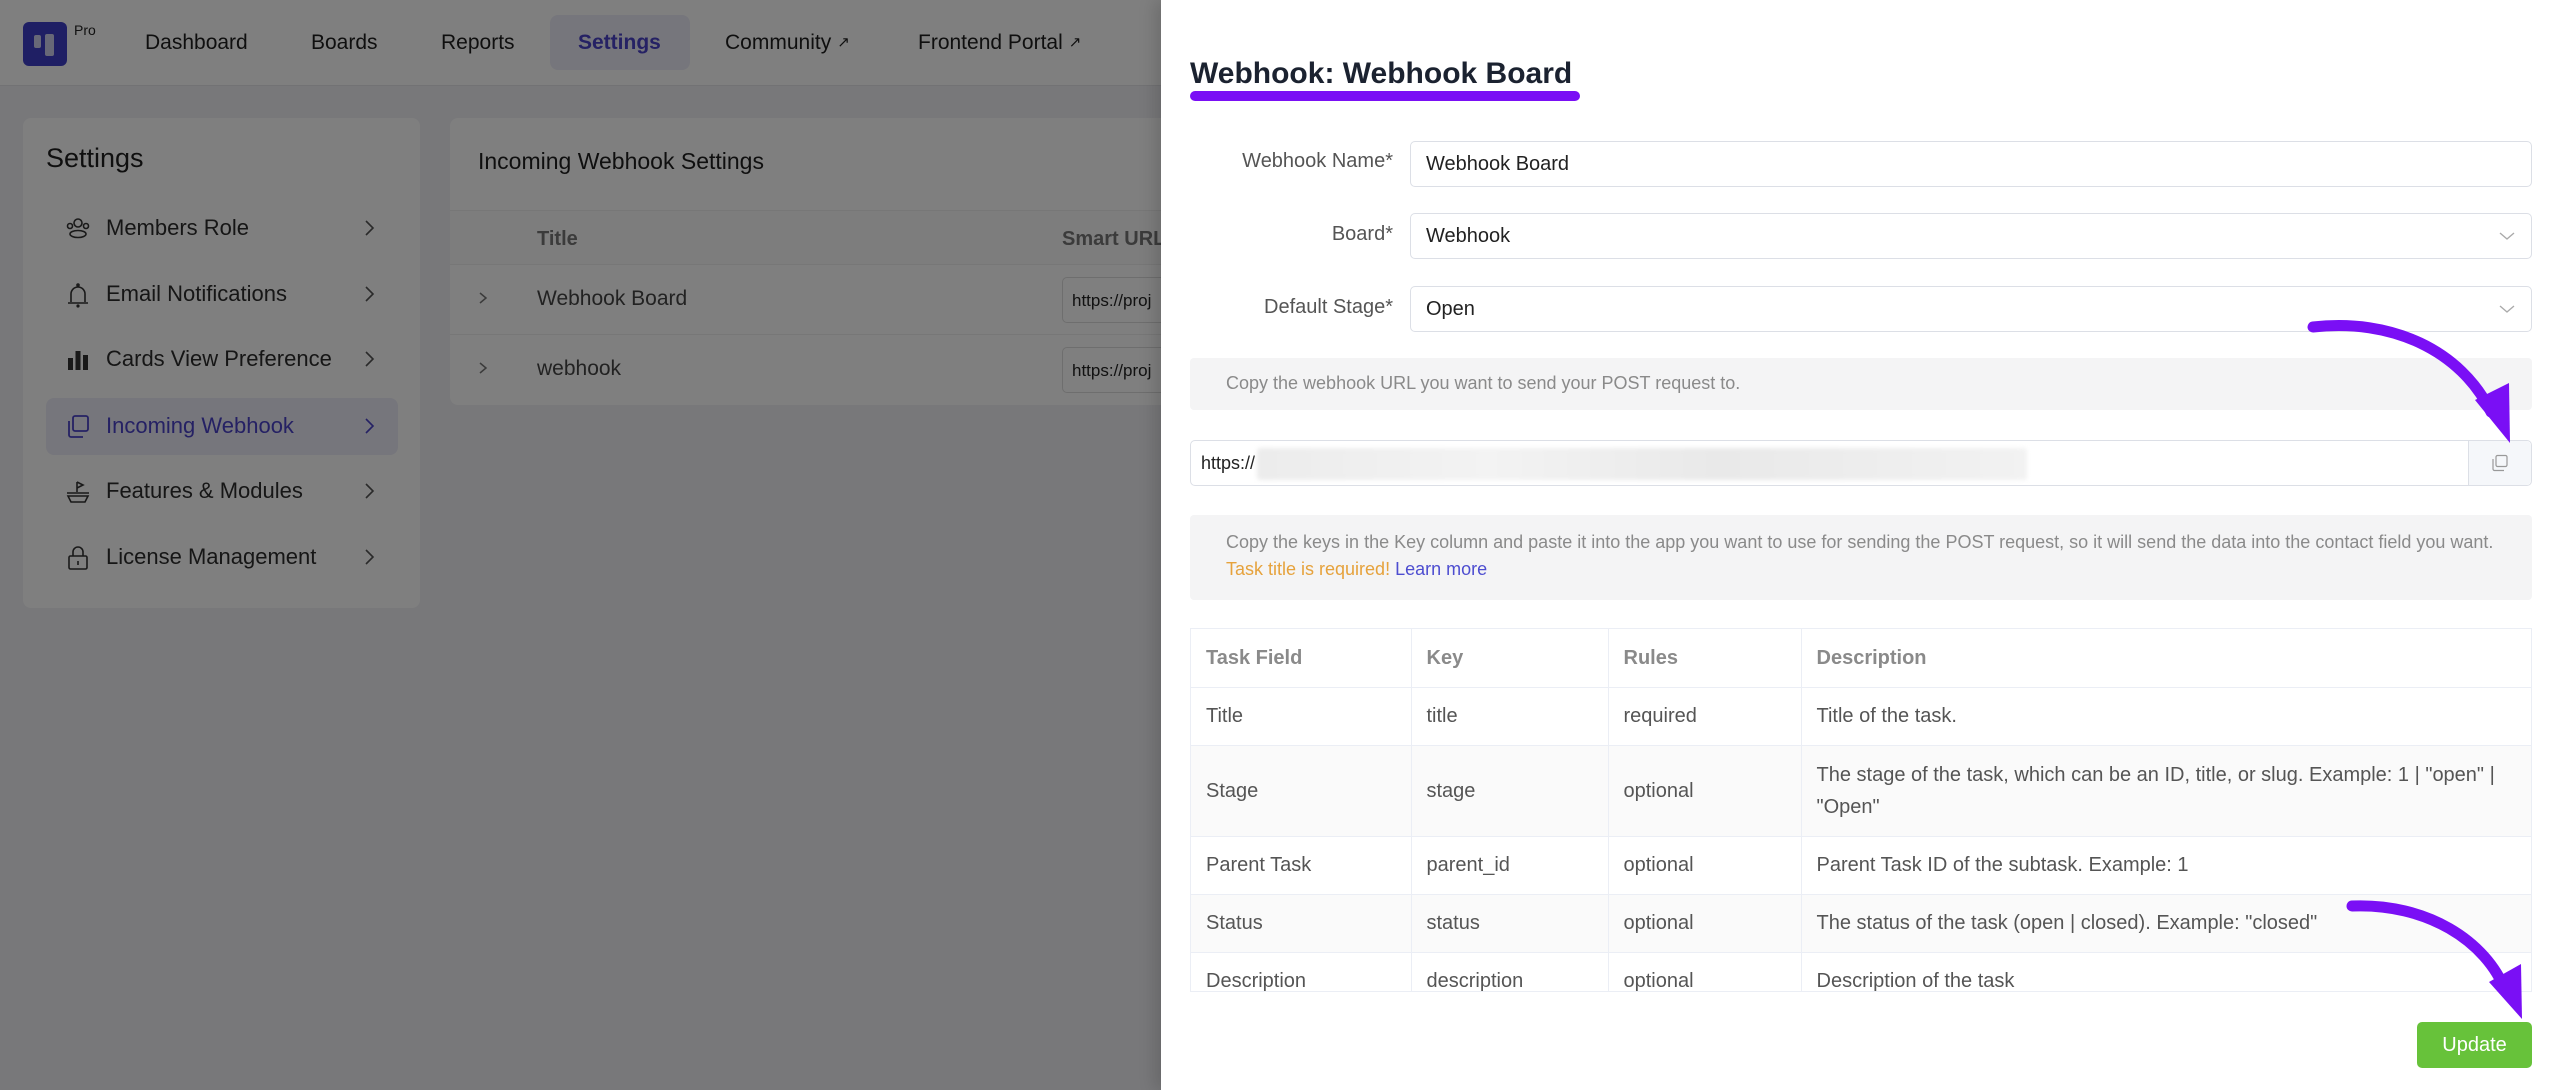 The image size is (2560, 1090). What do you see at coordinates (1510, 923) in the screenshot?
I see `cell-key: status` at bounding box center [1510, 923].